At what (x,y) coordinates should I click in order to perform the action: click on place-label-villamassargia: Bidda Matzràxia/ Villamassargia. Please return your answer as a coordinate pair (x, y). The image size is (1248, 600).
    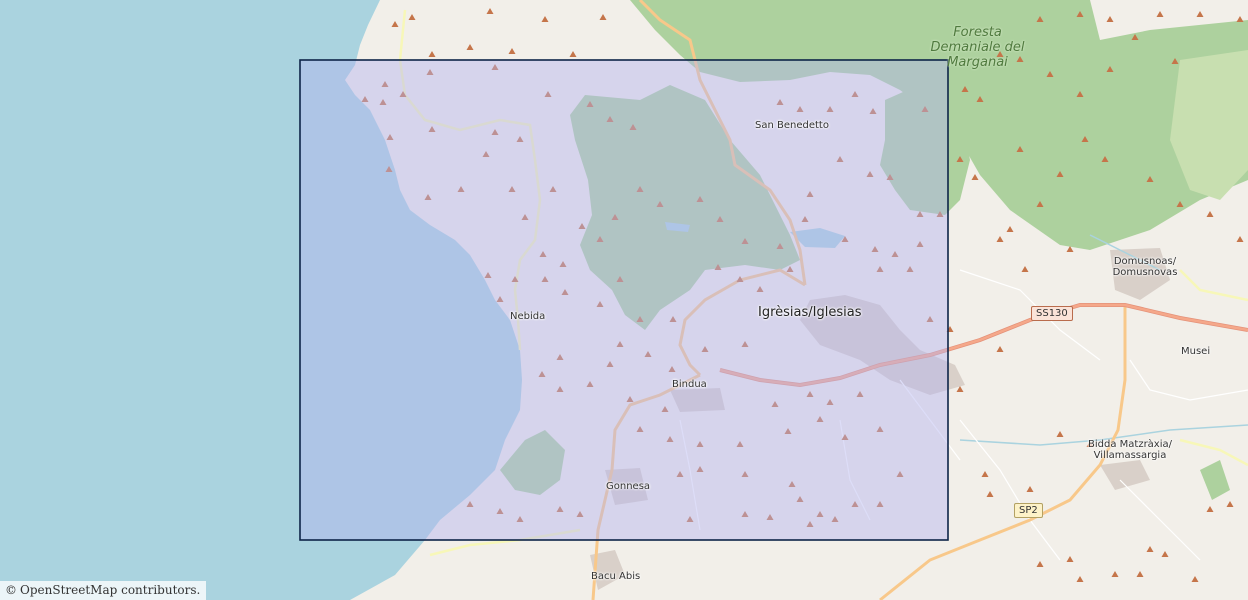
    Looking at the image, I should click on (1130, 450).